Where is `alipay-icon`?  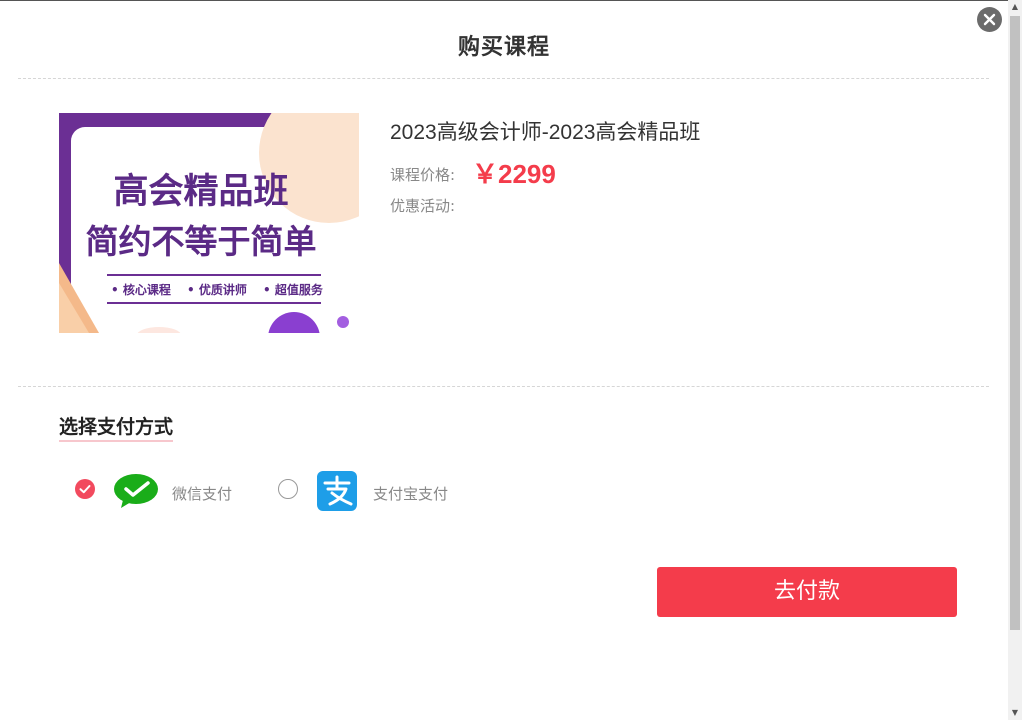
alipay-icon is located at coordinates (337, 493).